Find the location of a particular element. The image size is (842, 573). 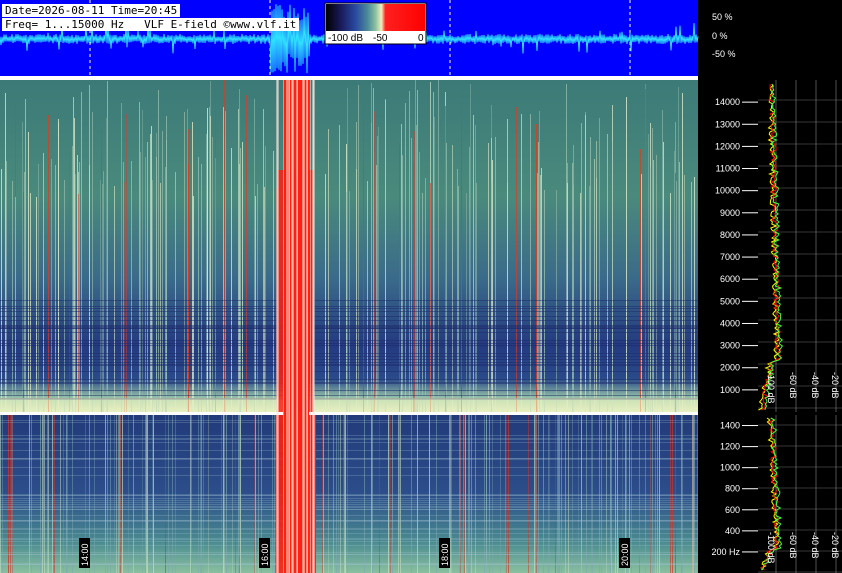

lower-tick-label: 400 is located at coordinates (732, 531).